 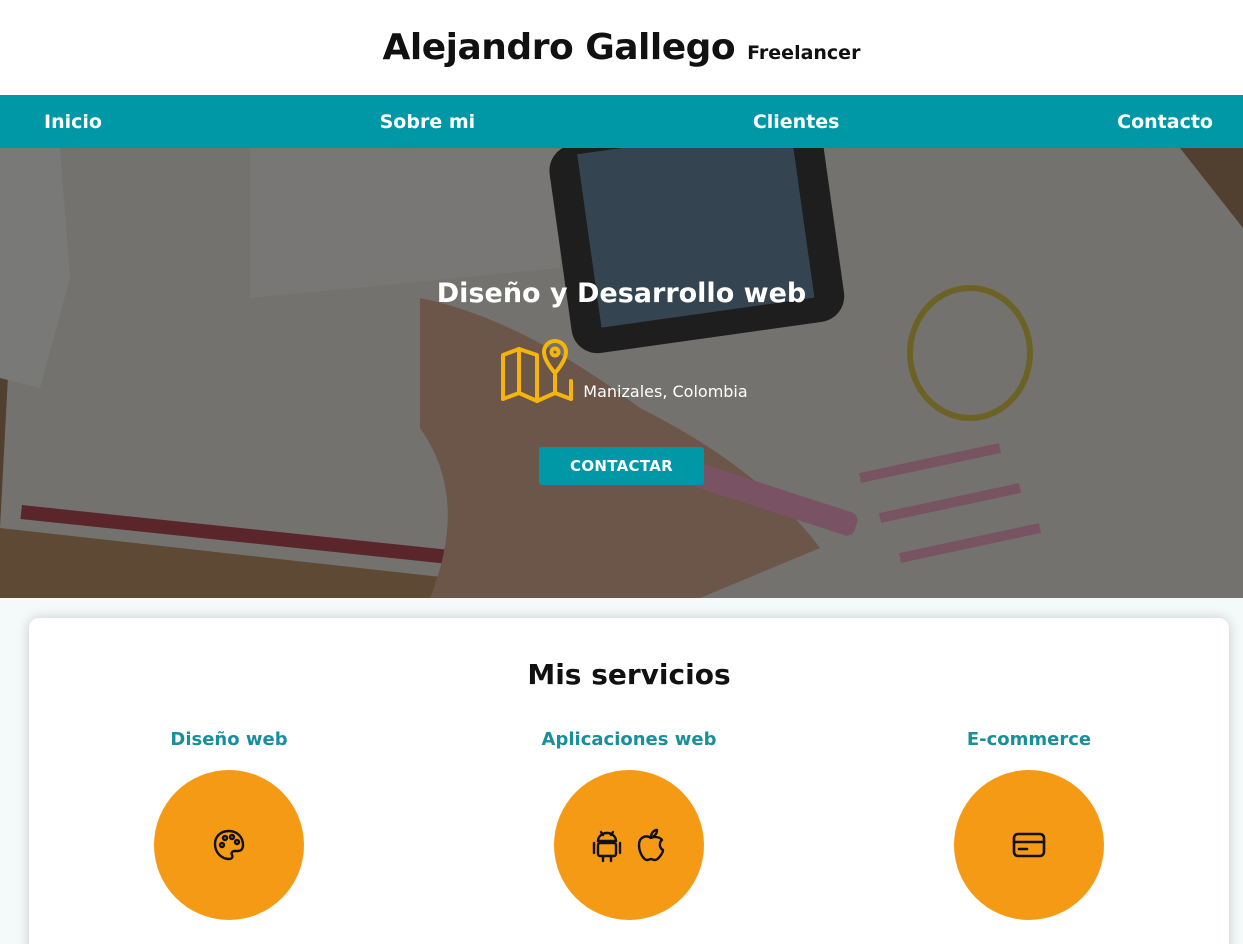 What do you see at coordinates (621, 466) in the screenshot?
I see `contact-button: CONTACTAR` at bounding box center [621, 466].